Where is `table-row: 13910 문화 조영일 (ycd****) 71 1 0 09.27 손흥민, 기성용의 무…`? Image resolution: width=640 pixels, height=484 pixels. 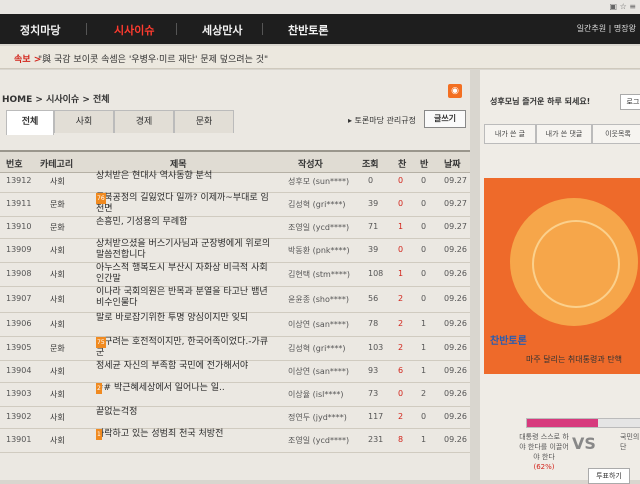
table-row: 13910 문화 조영일 (ycd****) 71 1 0 09.27 손흥민, 기성용의 무… is located at coordinates (235, 227).